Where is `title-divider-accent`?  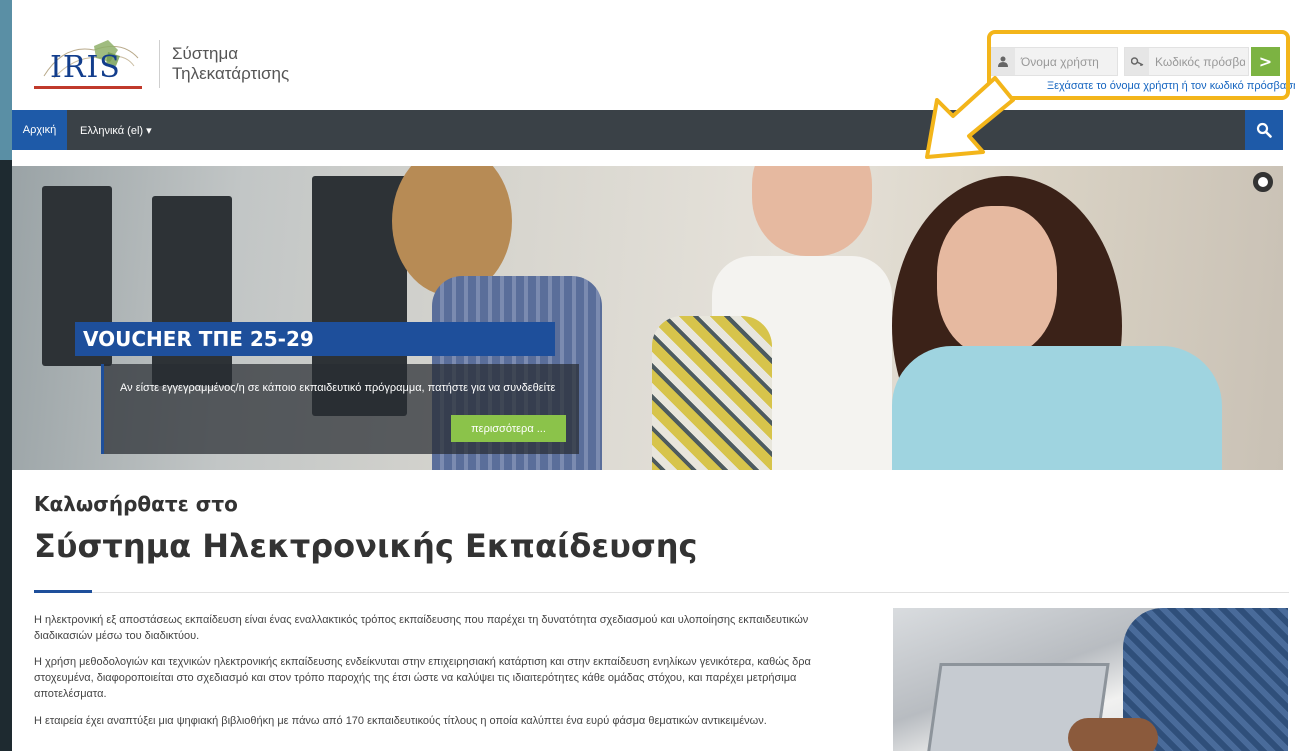 title-divider-accent is located at coordinates (63, 591).